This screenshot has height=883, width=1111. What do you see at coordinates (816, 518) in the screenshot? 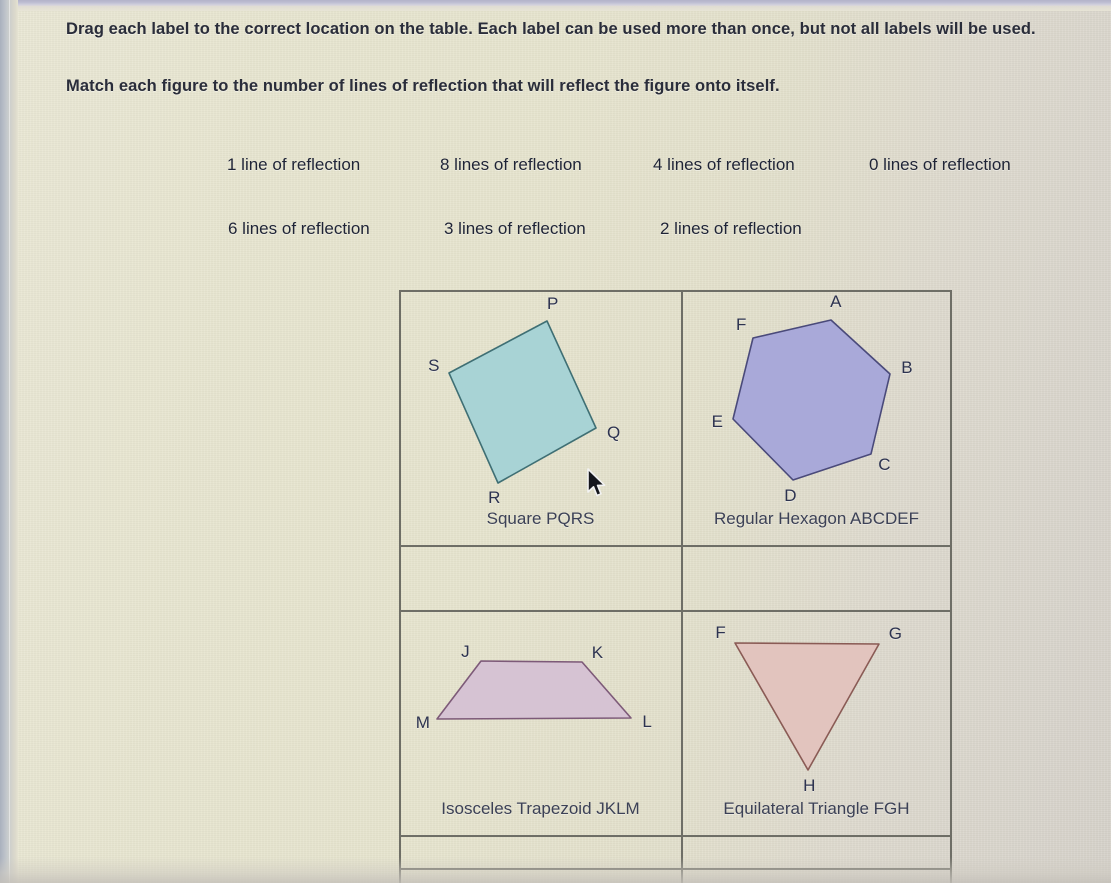
I see `caption-hexagon: Regular Hexagon ABCDEF` at bounding box center [816, 518].